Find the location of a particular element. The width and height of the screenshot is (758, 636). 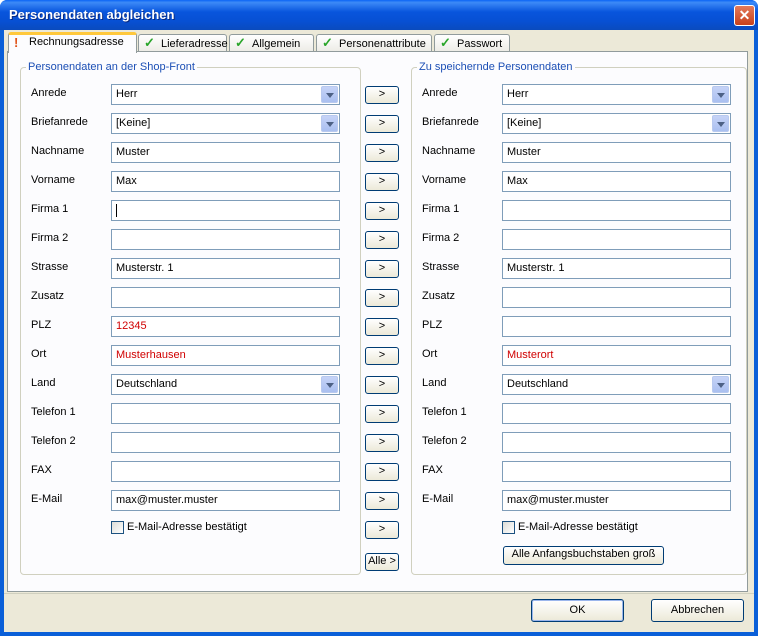

tab-passwort: ✓ Passwort is located at coordinates (472, 43).